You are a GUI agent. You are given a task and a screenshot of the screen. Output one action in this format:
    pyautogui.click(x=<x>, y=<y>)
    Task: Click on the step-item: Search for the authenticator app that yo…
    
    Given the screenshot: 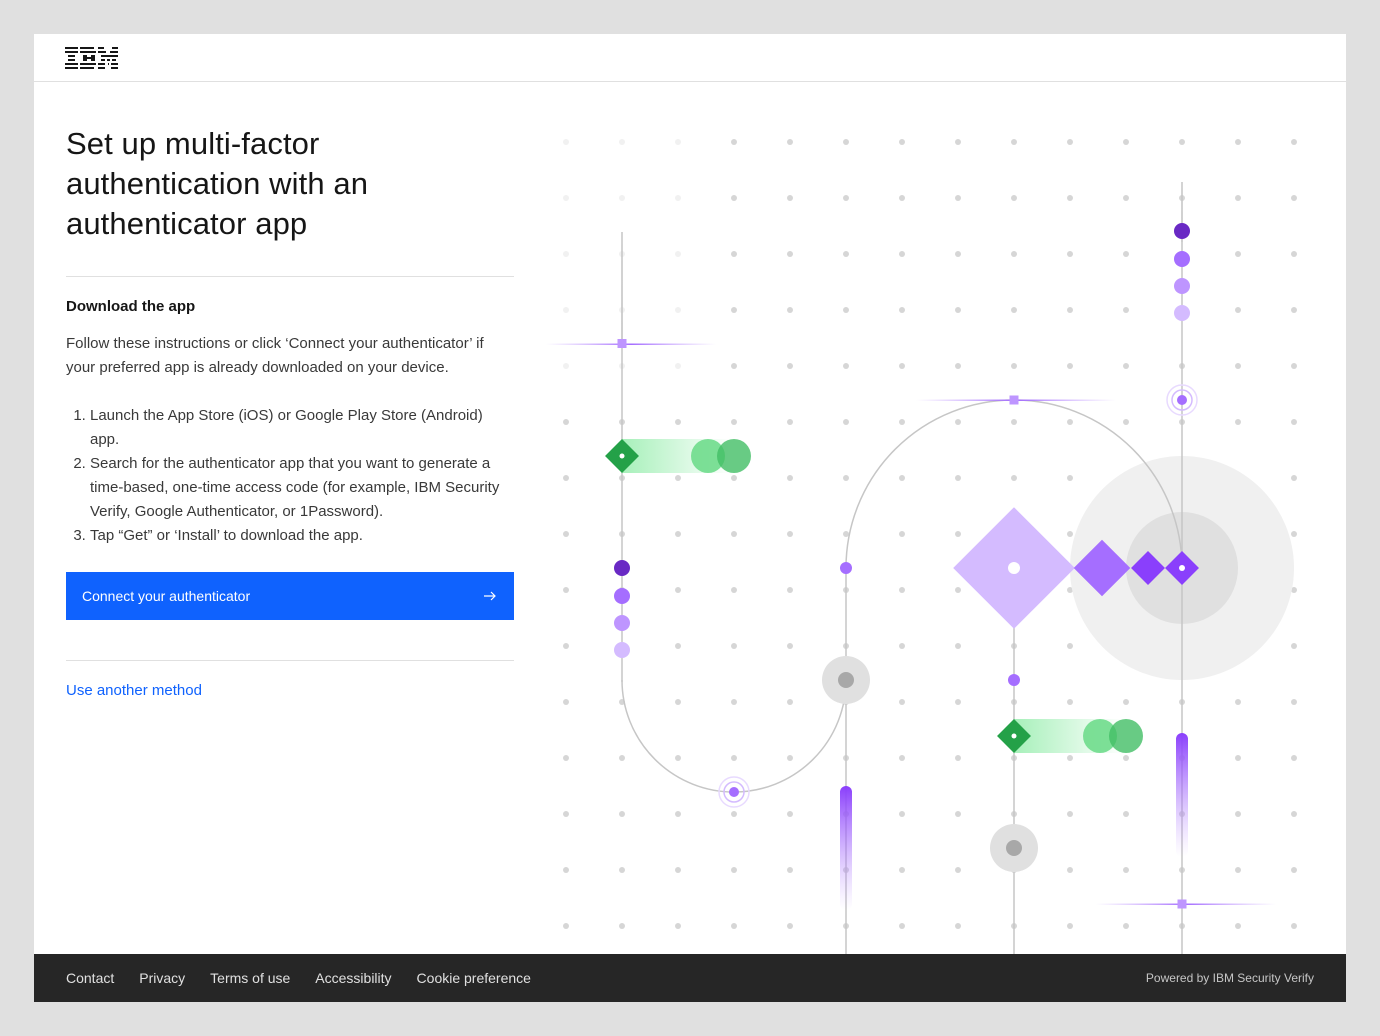 What is the action you would take?
    pyautogui.click(x=302, y=488)
    